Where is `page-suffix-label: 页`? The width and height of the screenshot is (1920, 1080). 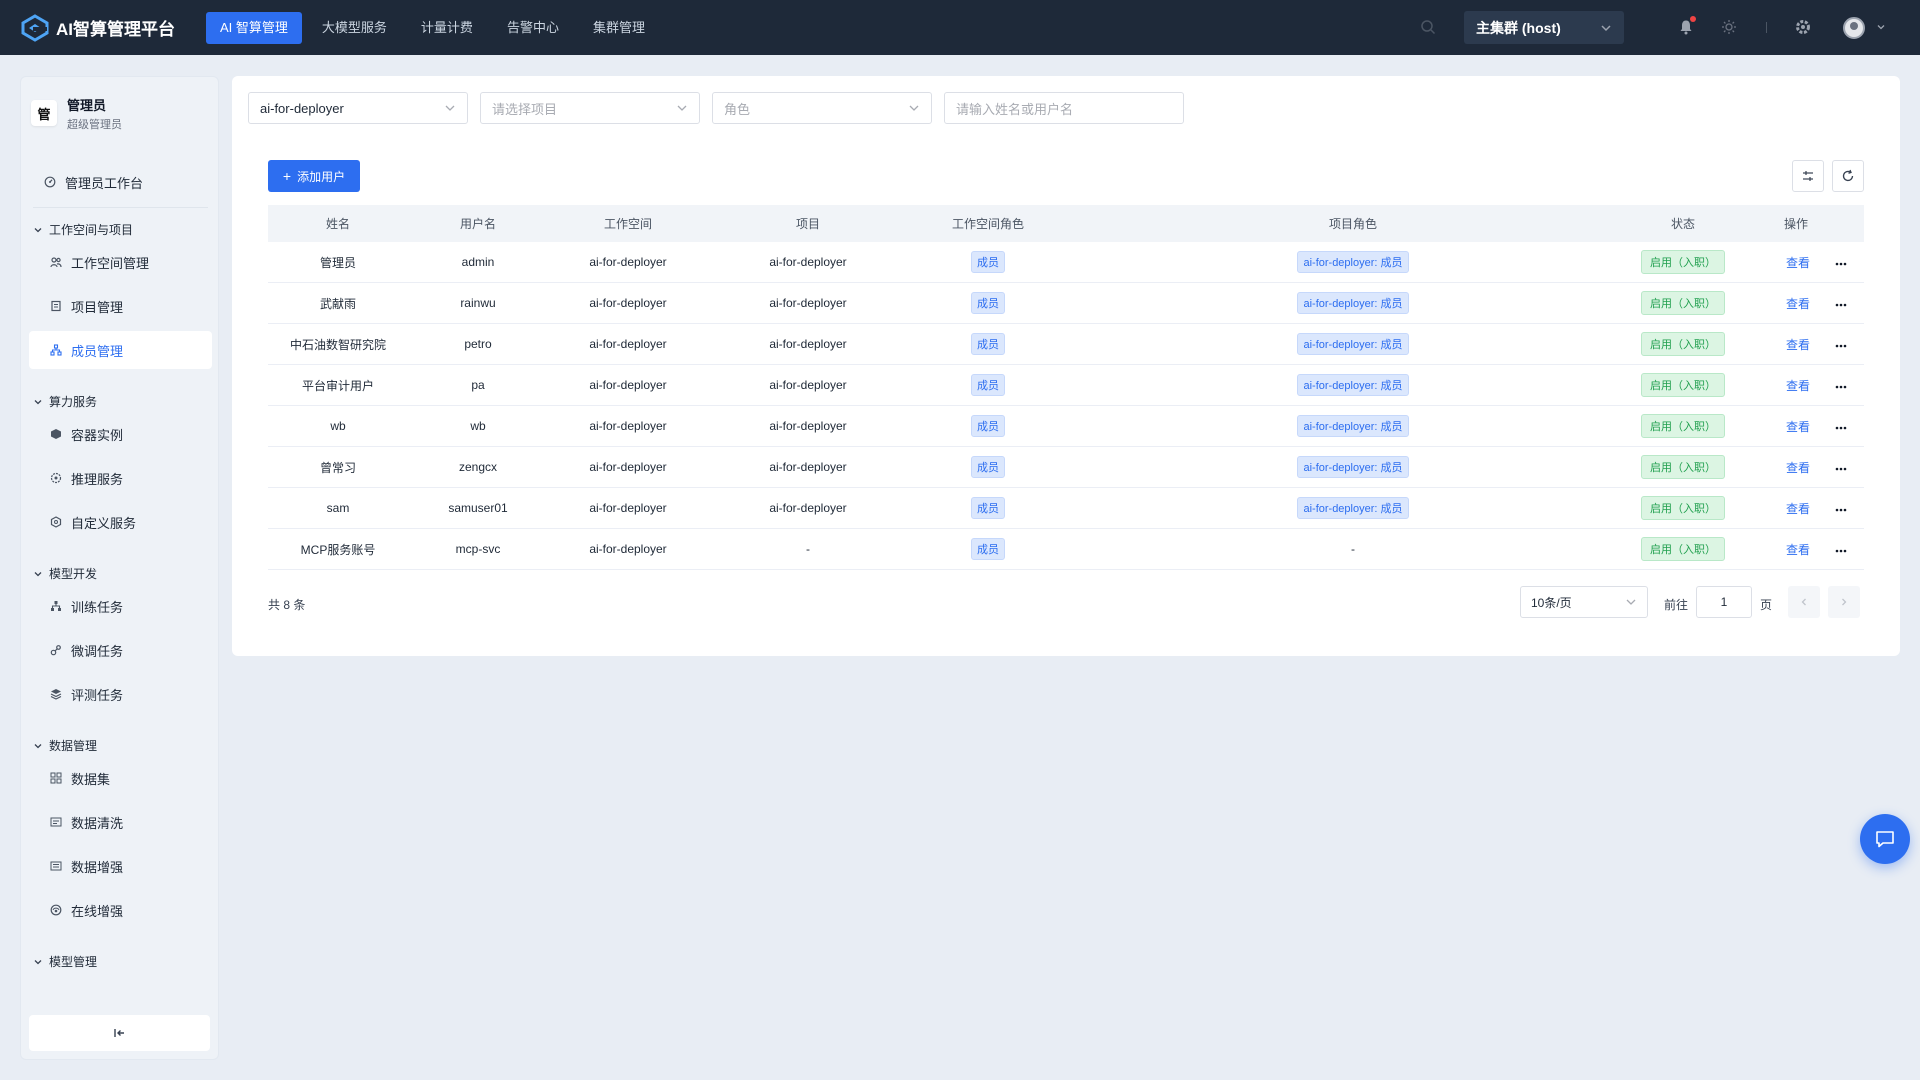
page-suffix-label: 页 is located at coordinates (1766, 605).